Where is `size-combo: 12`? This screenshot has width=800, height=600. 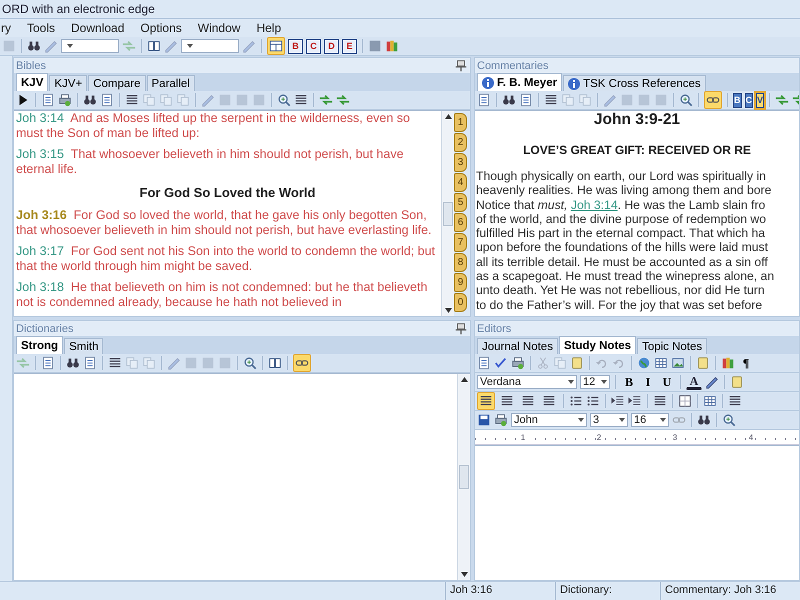 size-combo: 12 is located at coordinates (595, 382).